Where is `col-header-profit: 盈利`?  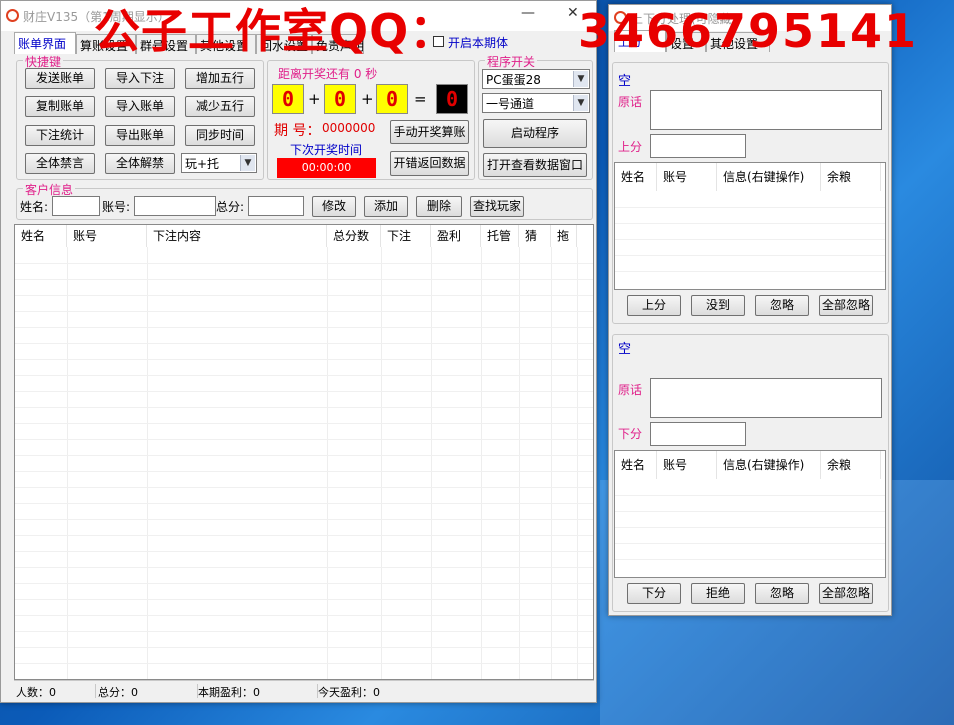
col-header-profit: 盈利 is located at coordinates (456, 236).